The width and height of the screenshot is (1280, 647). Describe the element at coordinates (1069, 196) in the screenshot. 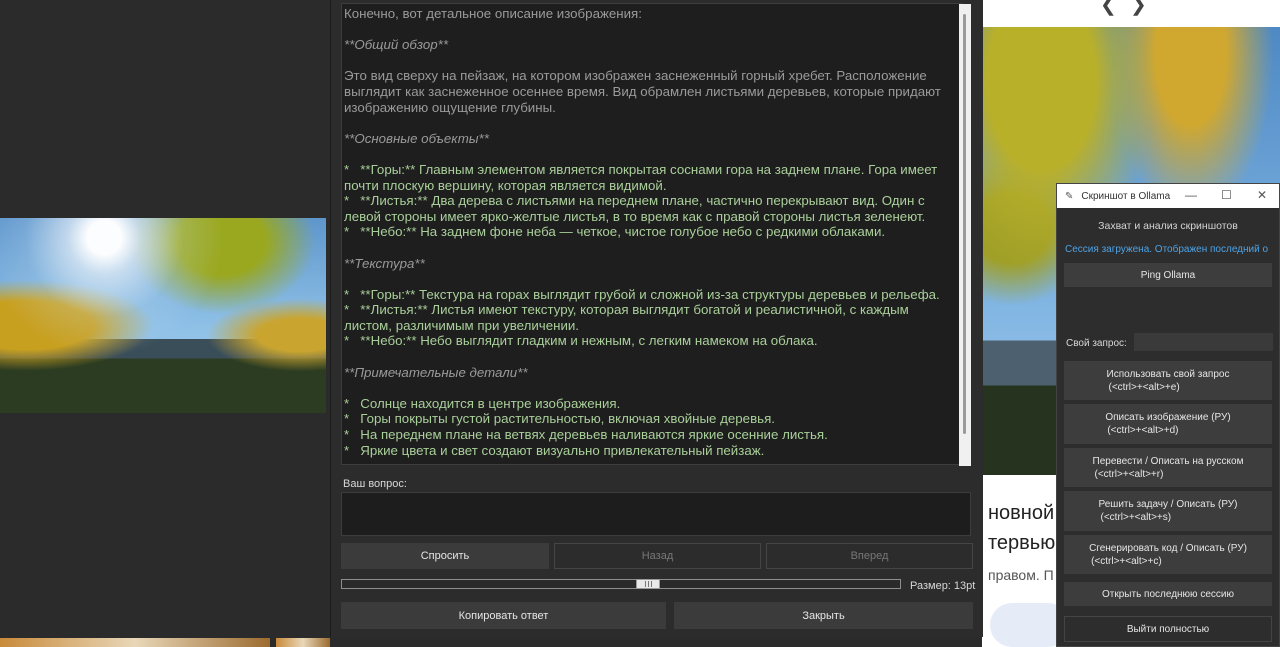

I see `feather-icon: ✎` at that location.